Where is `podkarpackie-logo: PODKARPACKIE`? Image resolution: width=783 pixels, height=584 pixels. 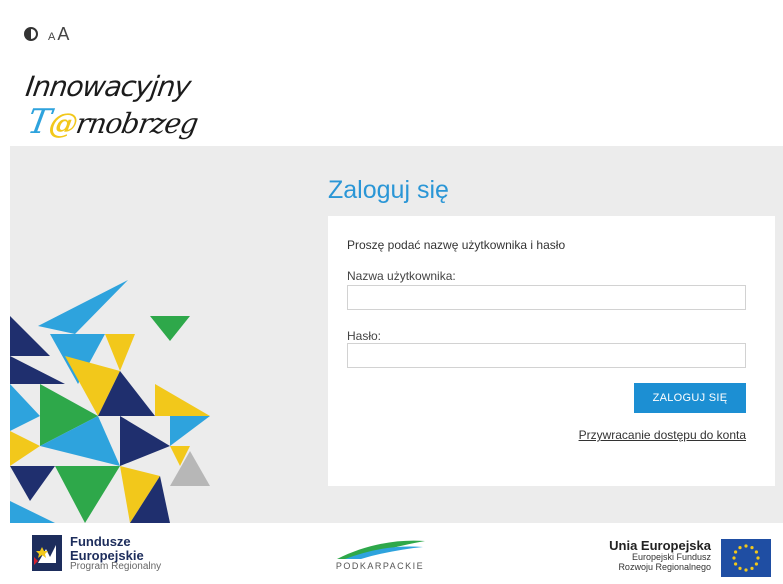 podkarpackie-logo: PODKARPACKIE is located at coordinates (380, 559).